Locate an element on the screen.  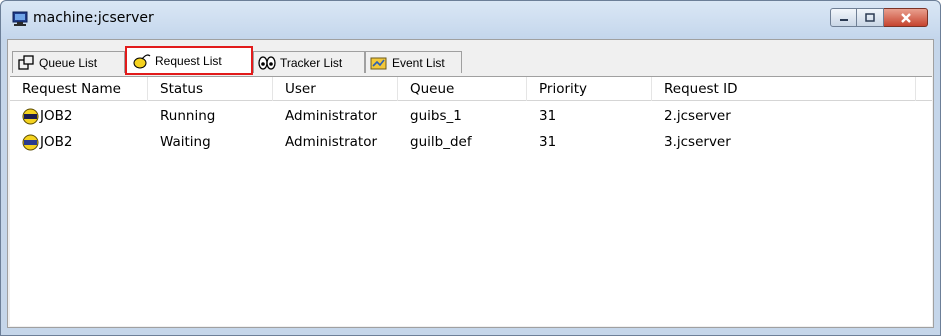
request-status: Waiting is located at coordinates (185, 142).